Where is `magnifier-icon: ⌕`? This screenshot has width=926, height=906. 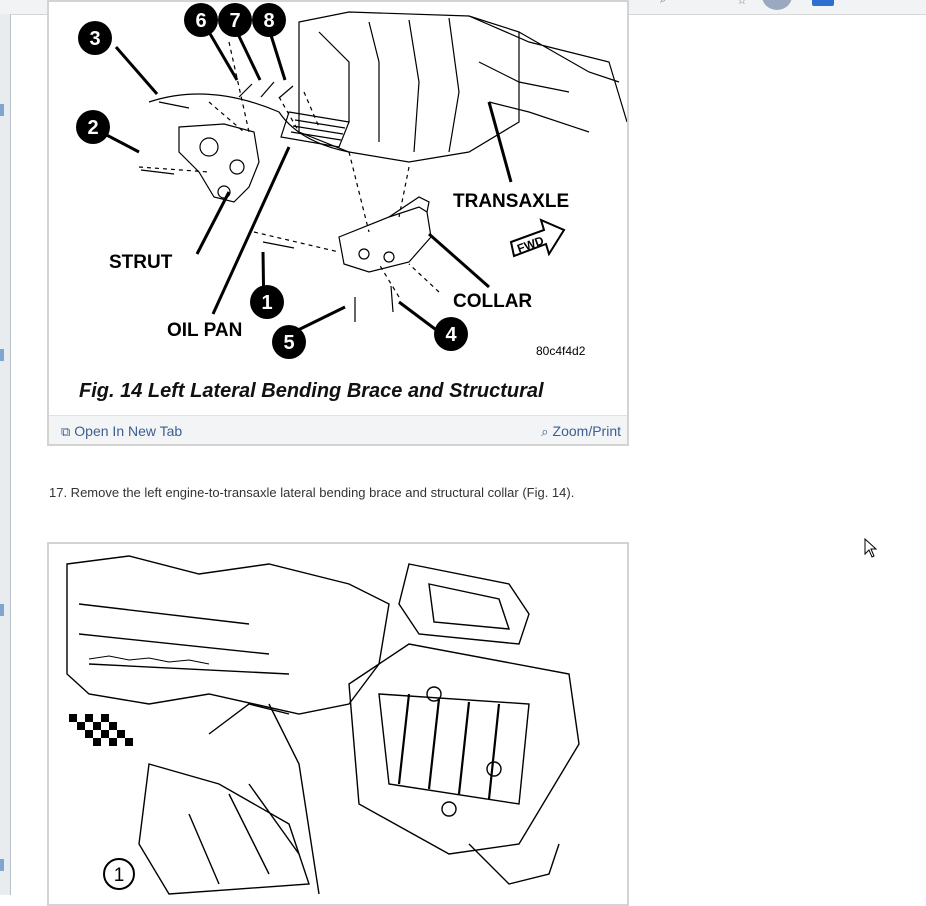
magnifier-icon: ⌕ is located at coordinates (545, 431).